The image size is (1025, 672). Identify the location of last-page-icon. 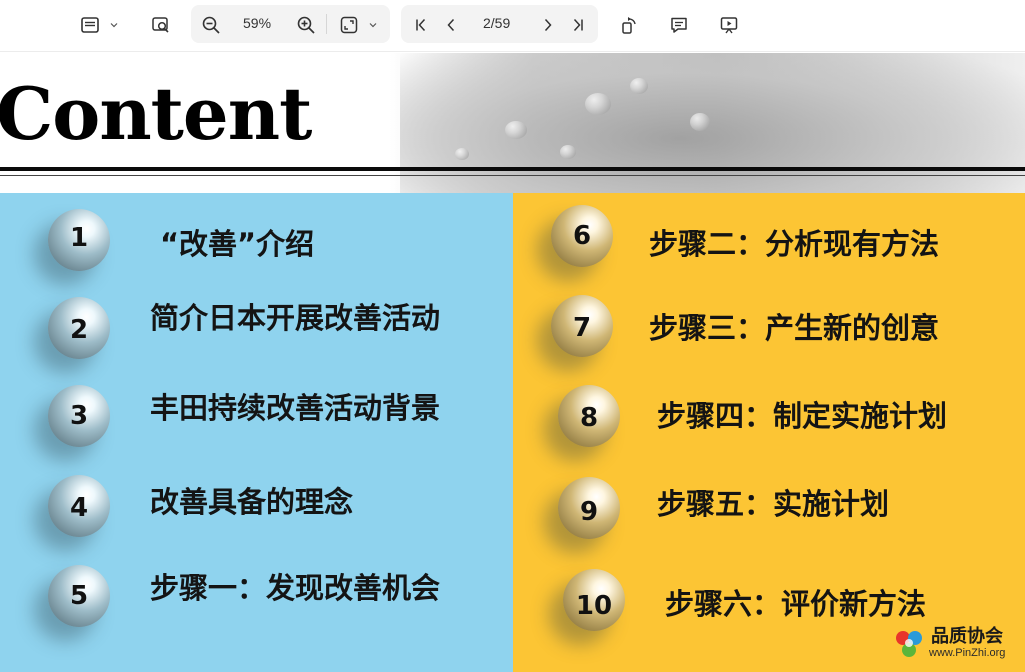
(578, 25).